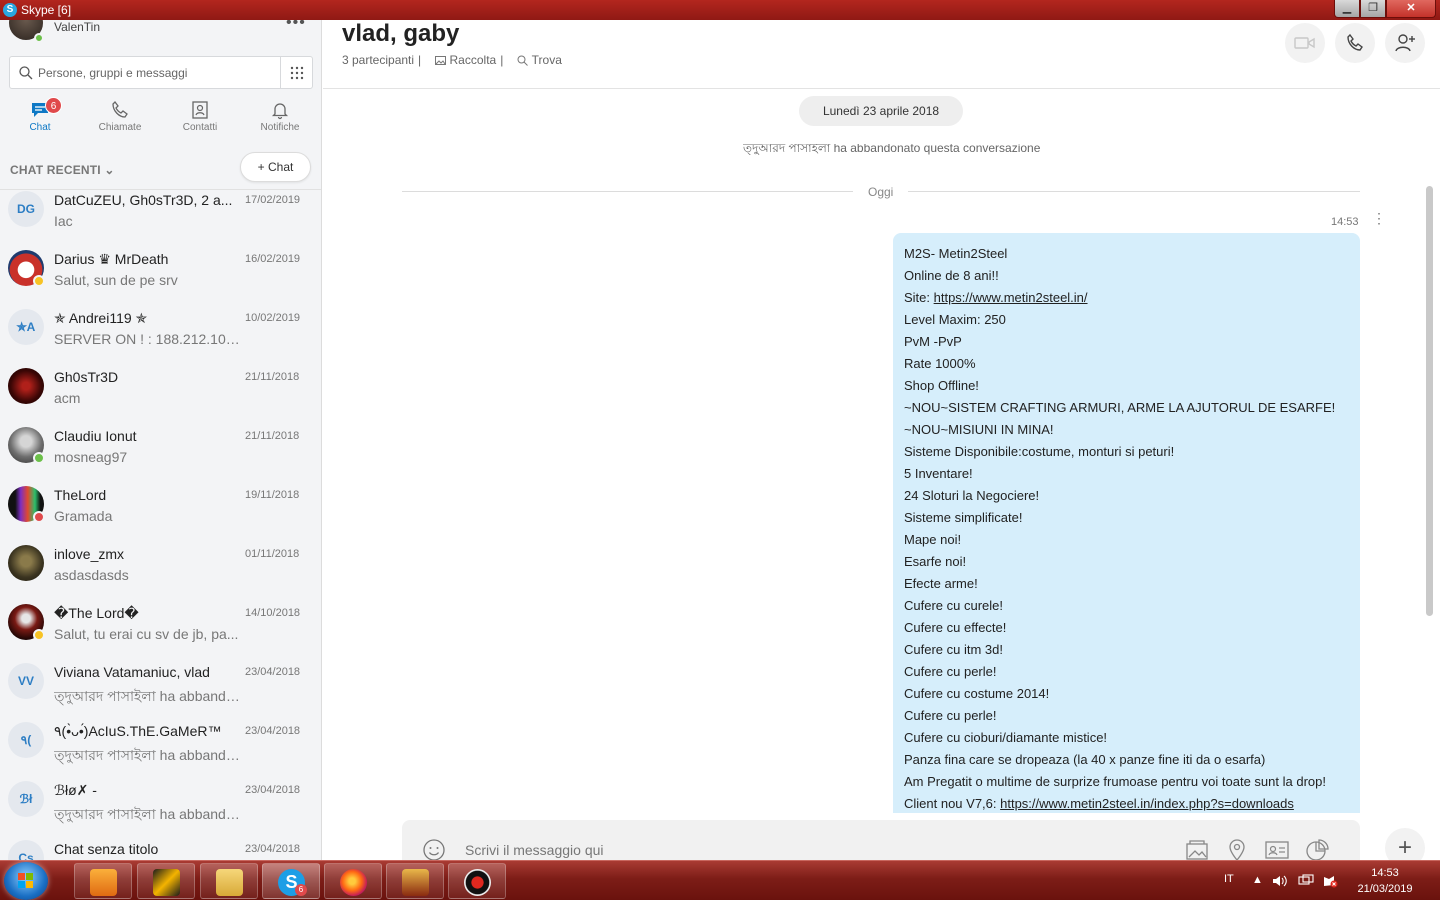  Describe the element at coordinates (39, 38) in the screenshot. I see `presence-online-icon` at that location.